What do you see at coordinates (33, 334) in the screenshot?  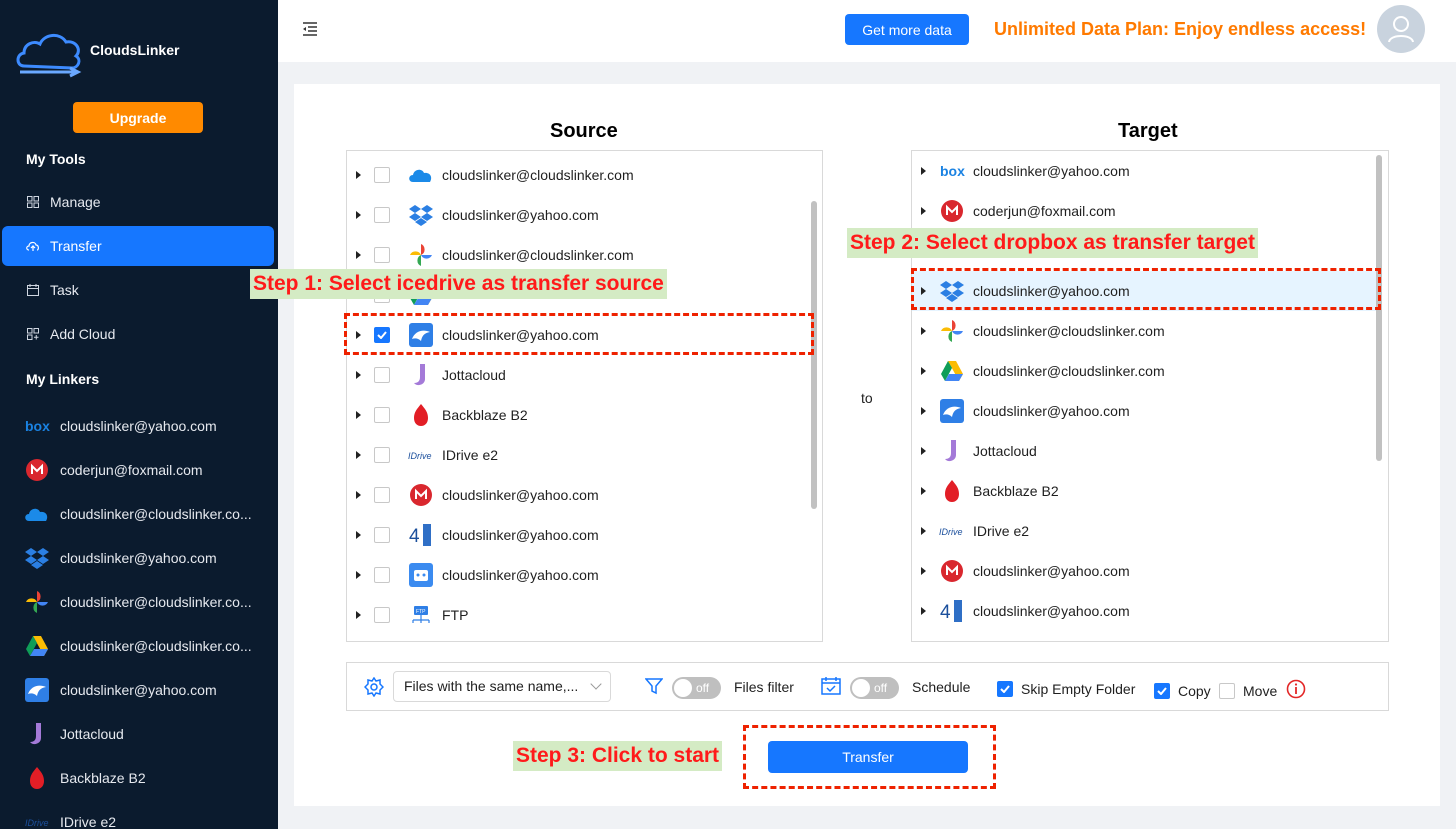 I see `add-grid-icon` at bounding box center [33, 334].